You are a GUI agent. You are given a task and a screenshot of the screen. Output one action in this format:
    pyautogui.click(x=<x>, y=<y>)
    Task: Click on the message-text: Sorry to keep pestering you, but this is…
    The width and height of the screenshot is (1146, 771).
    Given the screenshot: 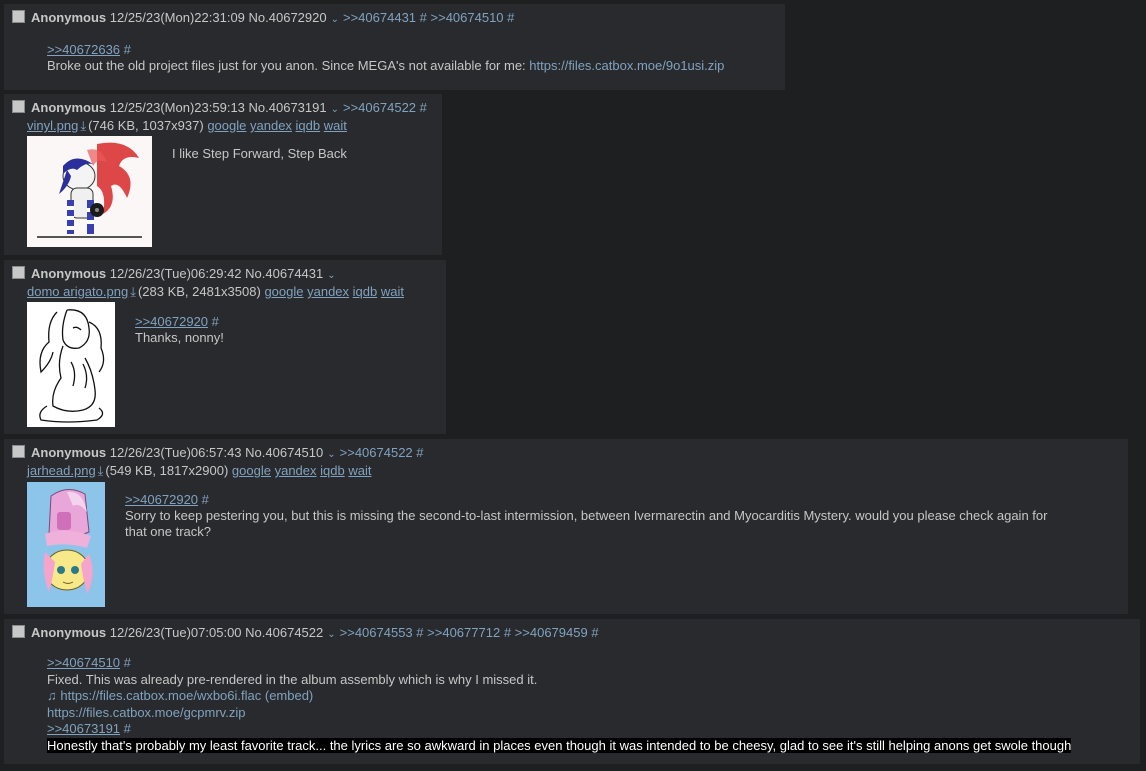 What is the action you would take?
    pyautogui.click(x=586, y=515)
    